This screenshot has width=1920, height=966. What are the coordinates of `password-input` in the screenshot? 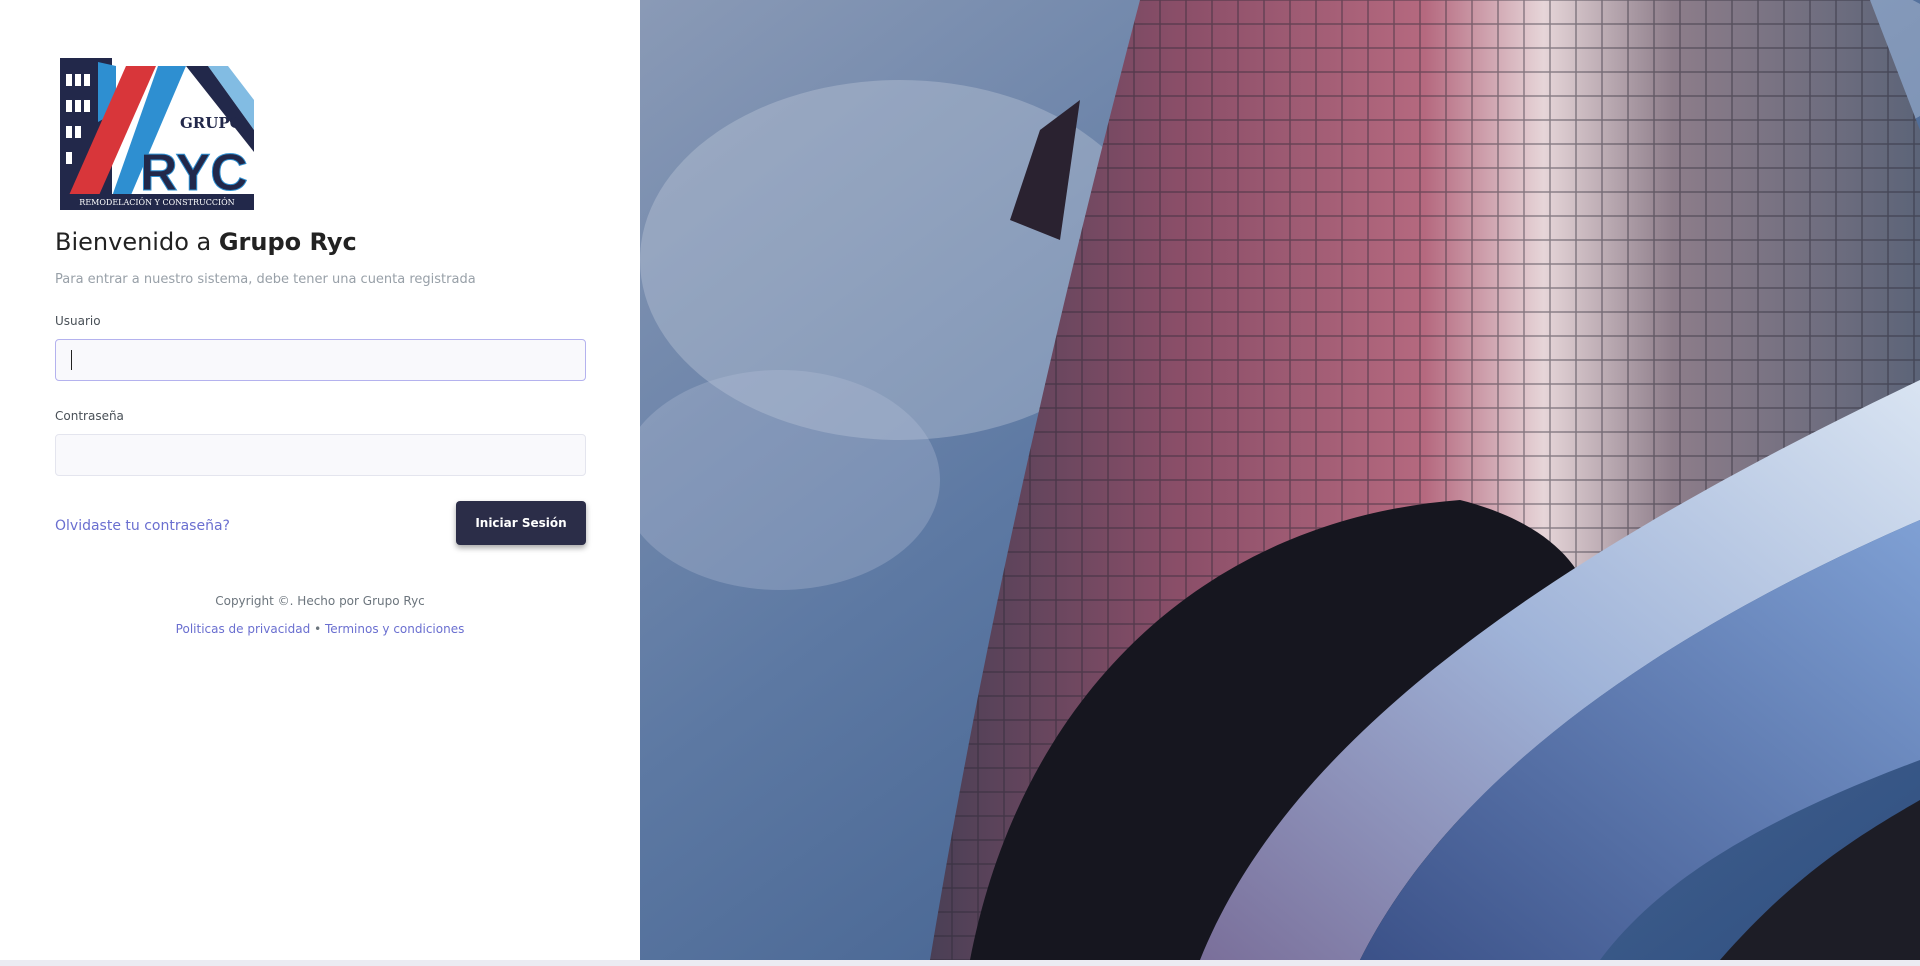 It's located at (320, 455).